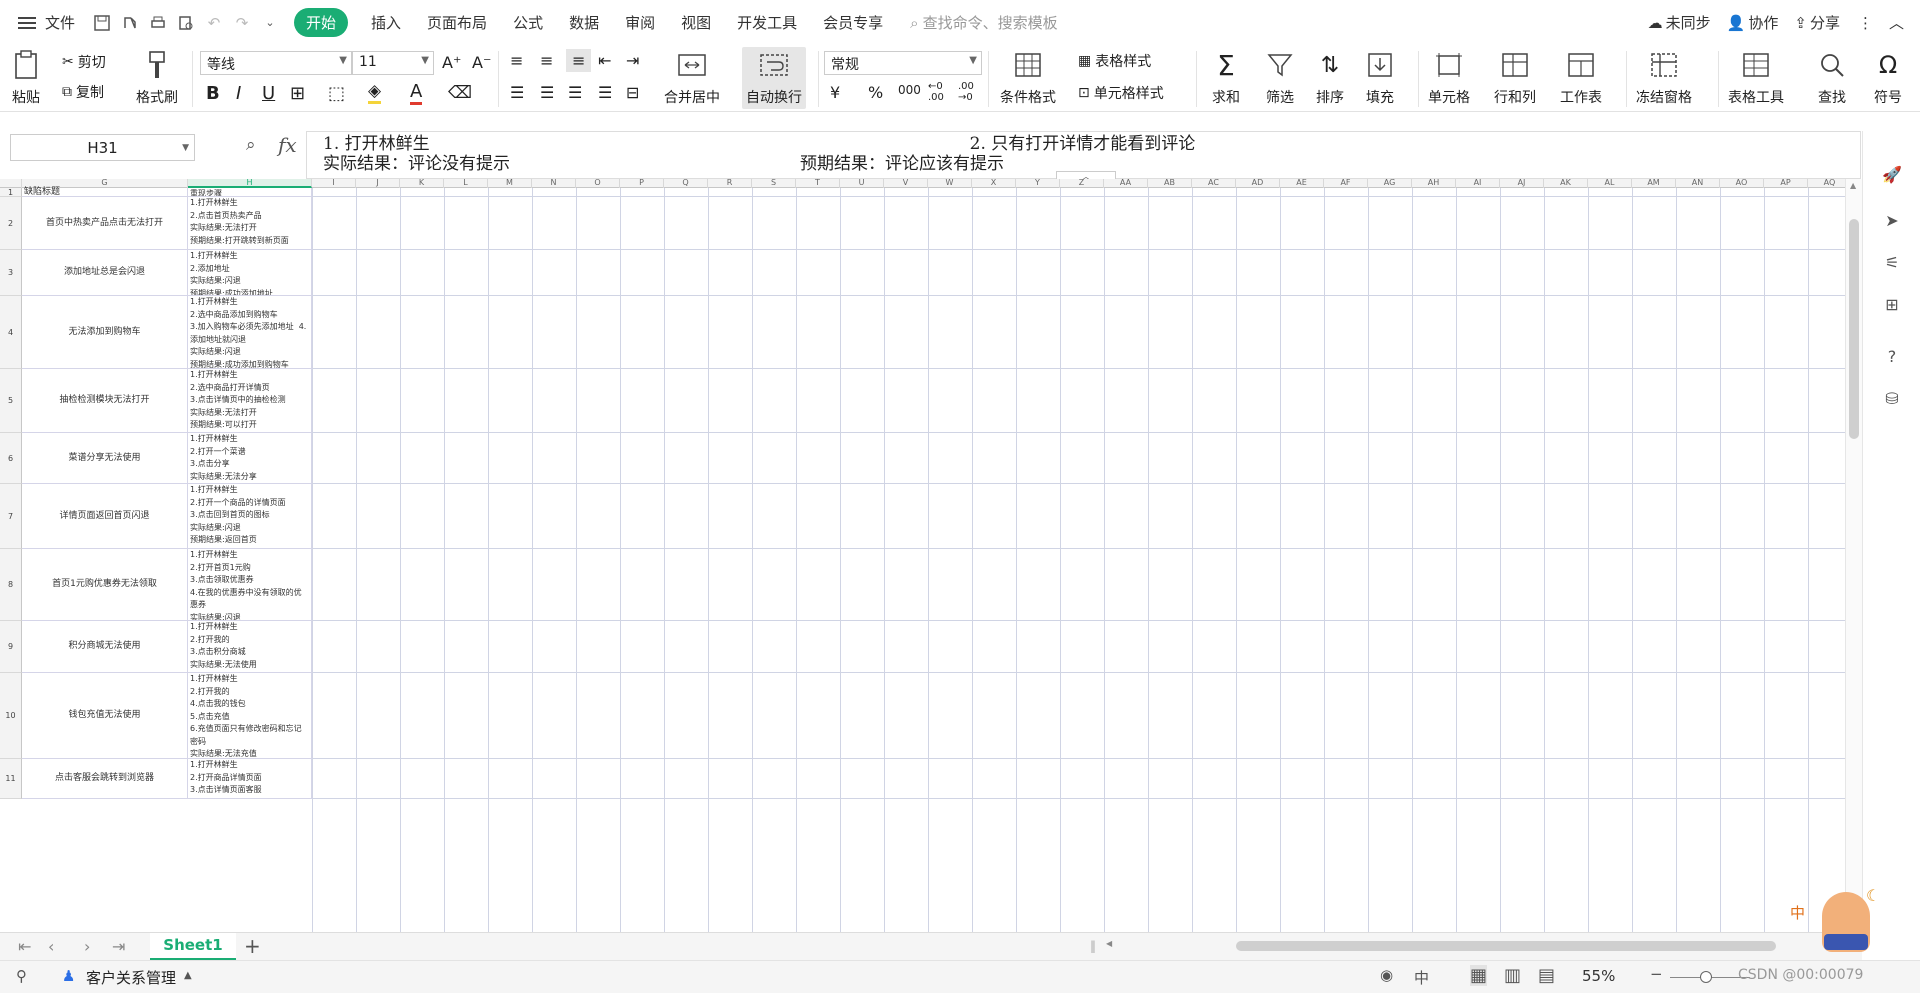  I want to click on align-middle-icon: ≡, so click(546, 60).